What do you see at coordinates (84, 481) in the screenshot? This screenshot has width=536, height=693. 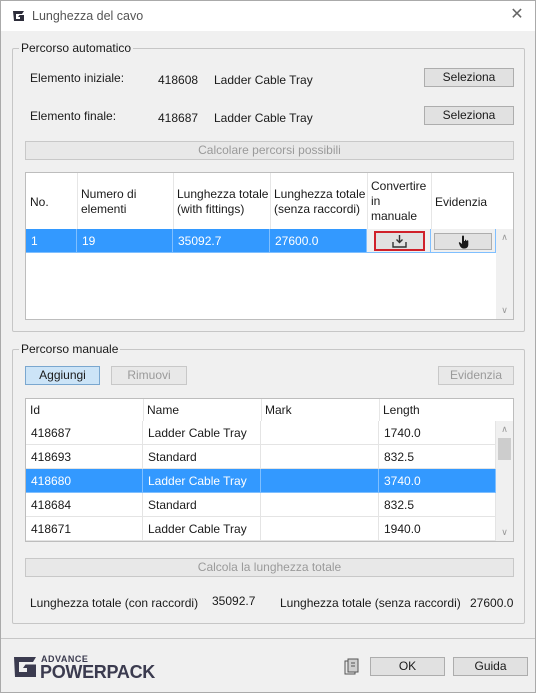 I see `cell-id: 418680` at bounding box center [84, 481].